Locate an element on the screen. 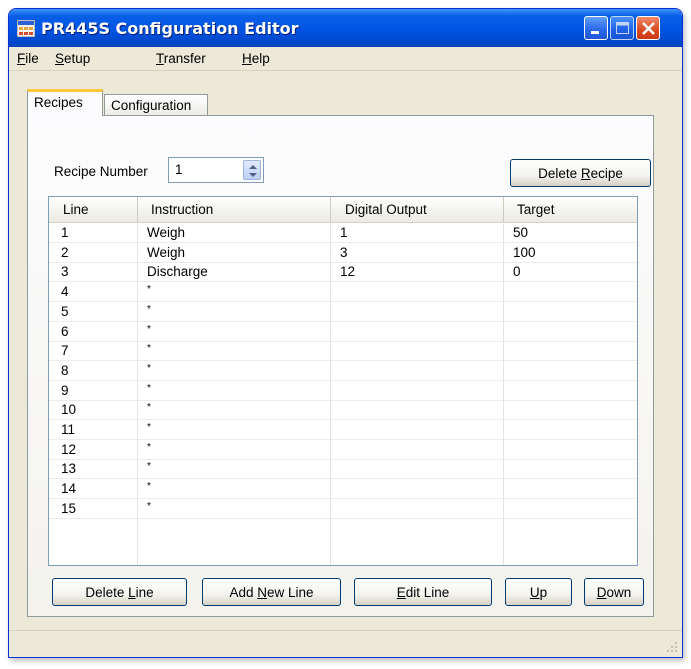 The height and width of the screenshot is (669, 691). column-header-target: Target is located at coordinates (570, 210).